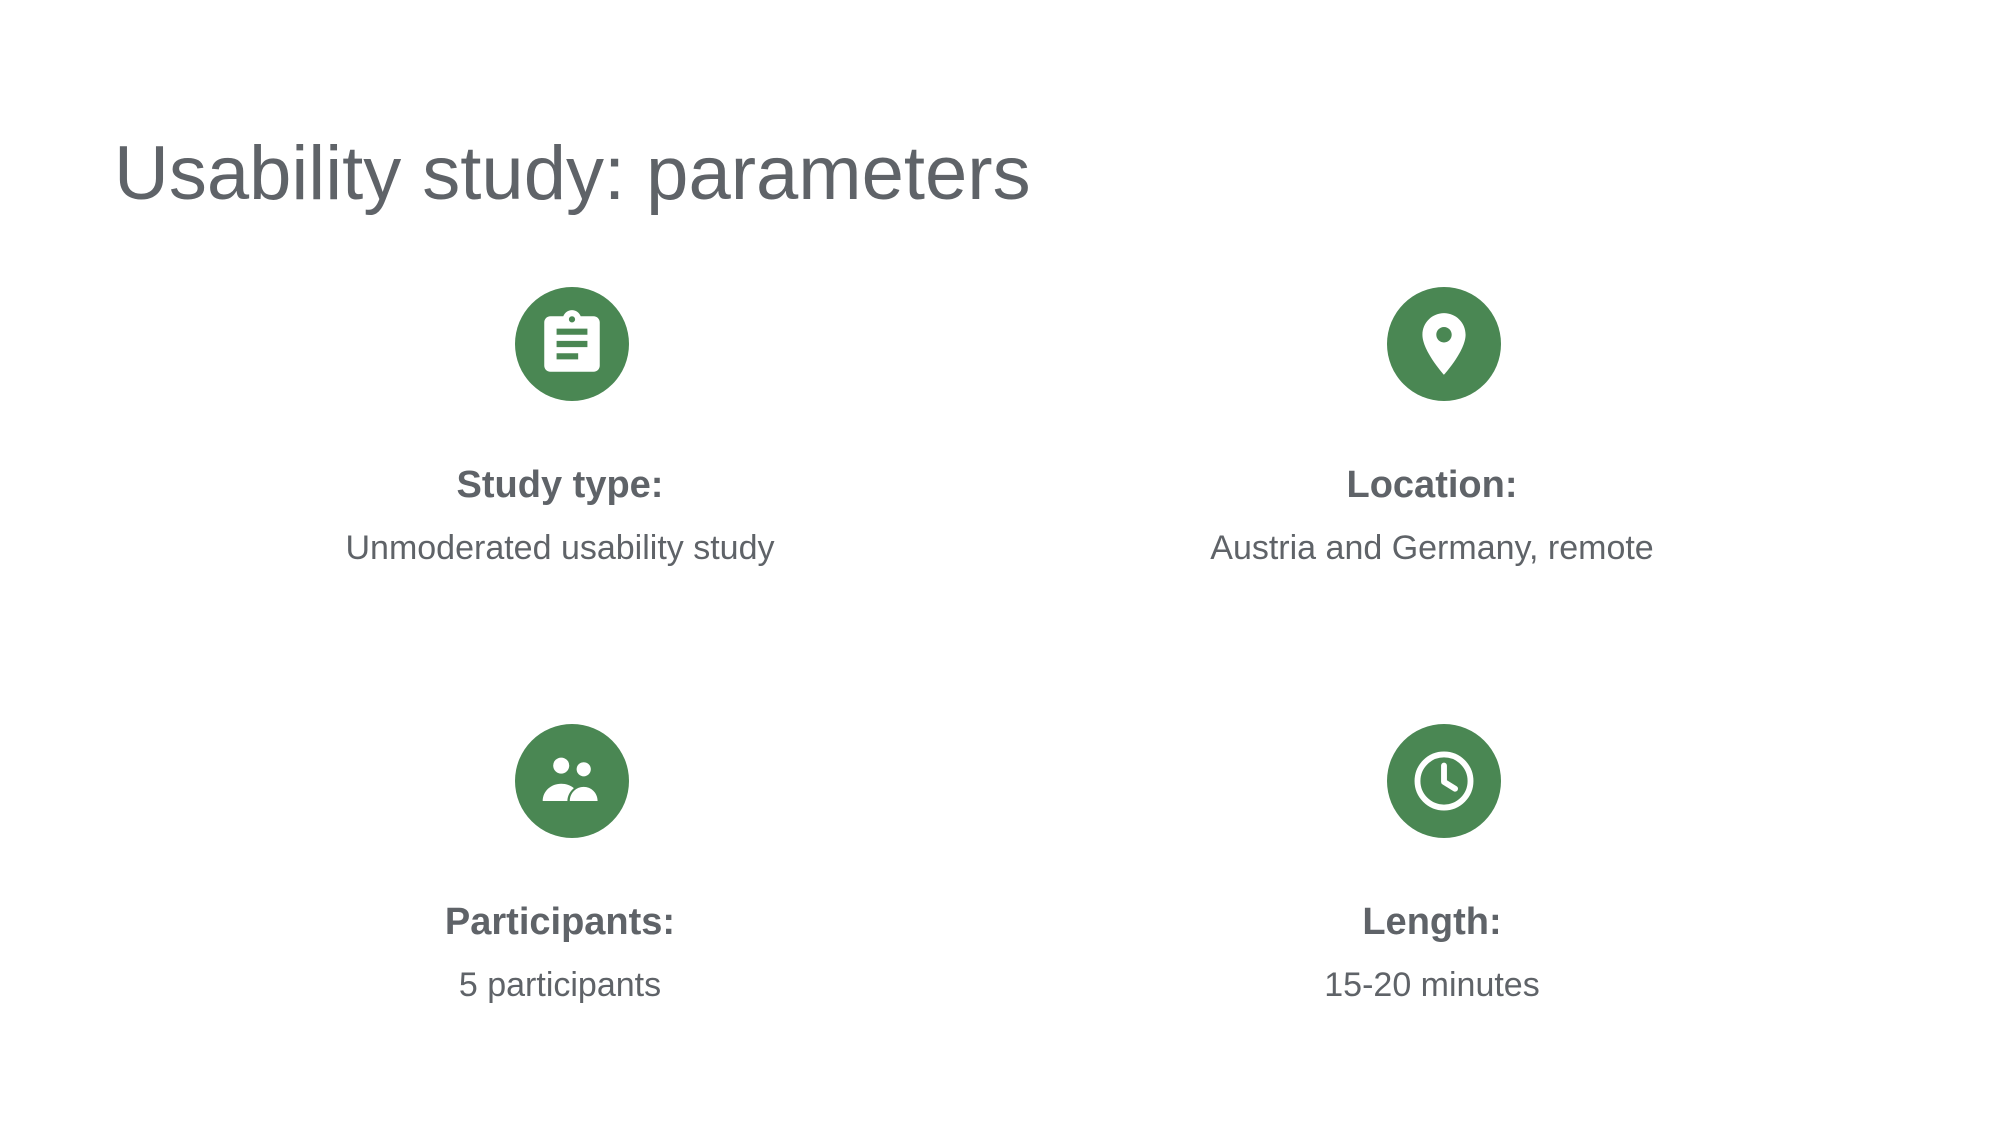 The width and height of the screenshot is (2000, 1125). I want to click on people-icon, so click(572, 781).